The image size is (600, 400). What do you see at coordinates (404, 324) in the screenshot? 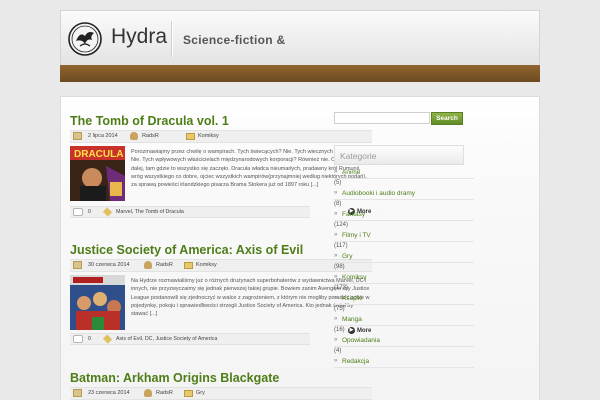
I see `category-item: » Manga (16)` at bounding box center [404, 324].